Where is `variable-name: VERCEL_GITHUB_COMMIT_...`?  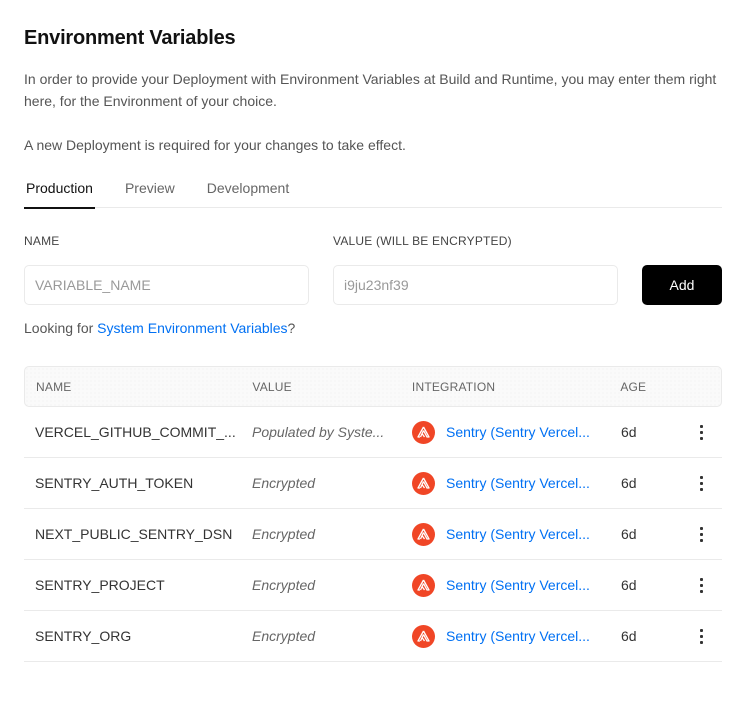 variable-name: VERCEL_GITHUB_COMMIT_... is located at coordinates (135, 432).